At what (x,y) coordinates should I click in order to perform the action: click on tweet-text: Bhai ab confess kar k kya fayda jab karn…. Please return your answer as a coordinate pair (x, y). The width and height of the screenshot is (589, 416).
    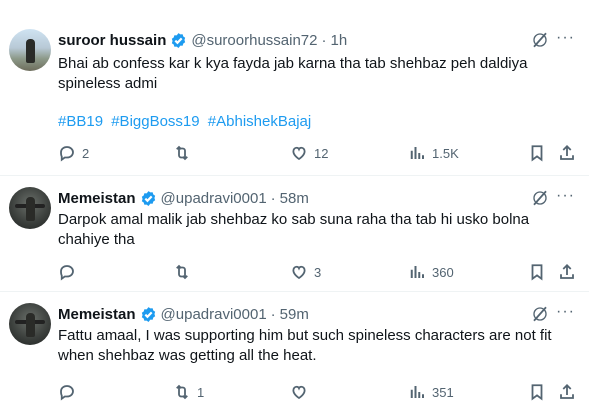
    Looking at the image, I should click on (293, 73).